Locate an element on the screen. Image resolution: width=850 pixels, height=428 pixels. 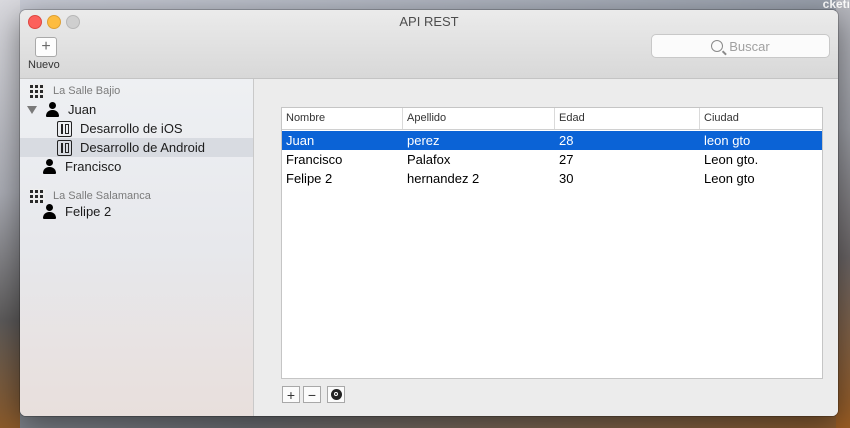
table-row: Felipe 2 hernandez 2 30 Leon gto is located at coordinates (552, 178).